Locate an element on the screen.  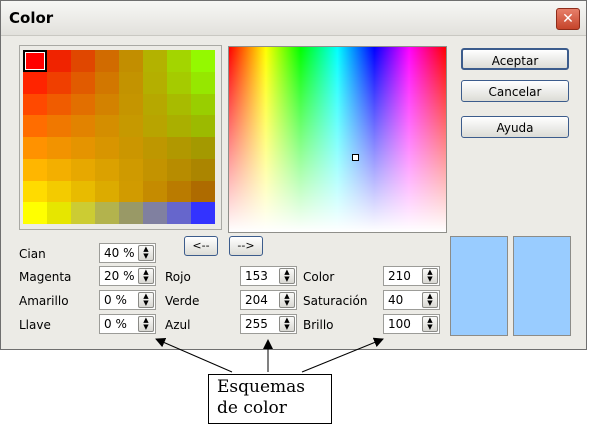
callout-line-2: de color is located at coordinates (252, 408).